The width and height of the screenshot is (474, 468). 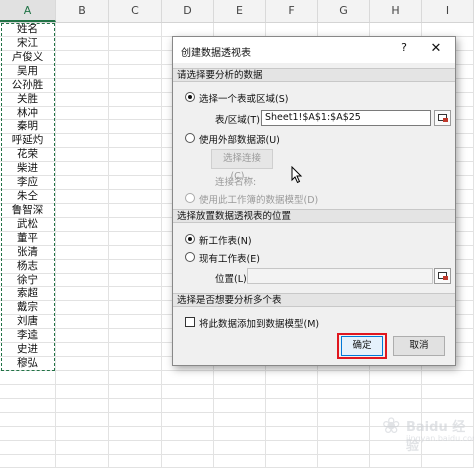 What do you see at coordinates (240, 11) in the screenshot?
I see `column-header-e: E` at bounding box center [240, 11].